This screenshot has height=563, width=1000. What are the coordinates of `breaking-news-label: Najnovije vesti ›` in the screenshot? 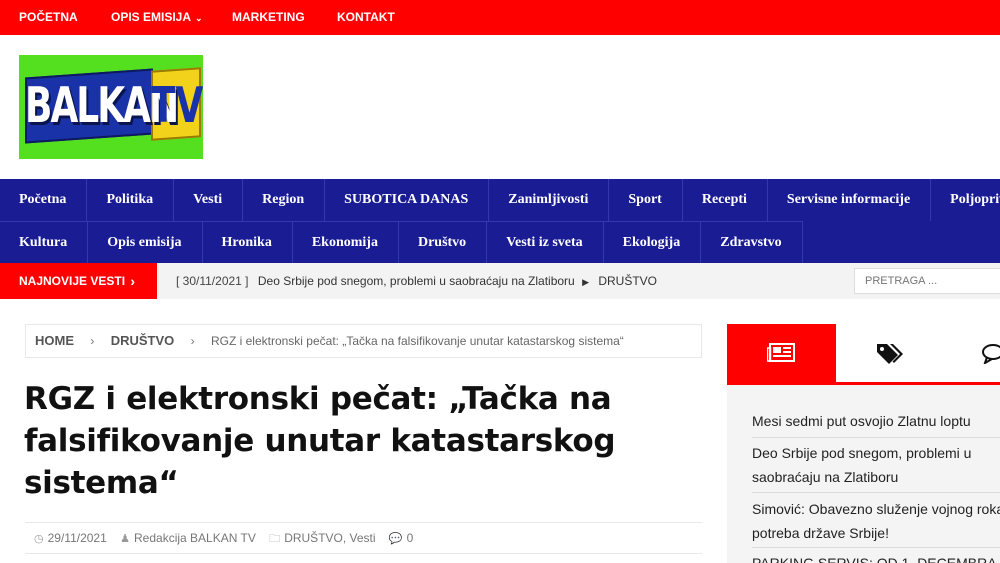 It's located at (78, 281).